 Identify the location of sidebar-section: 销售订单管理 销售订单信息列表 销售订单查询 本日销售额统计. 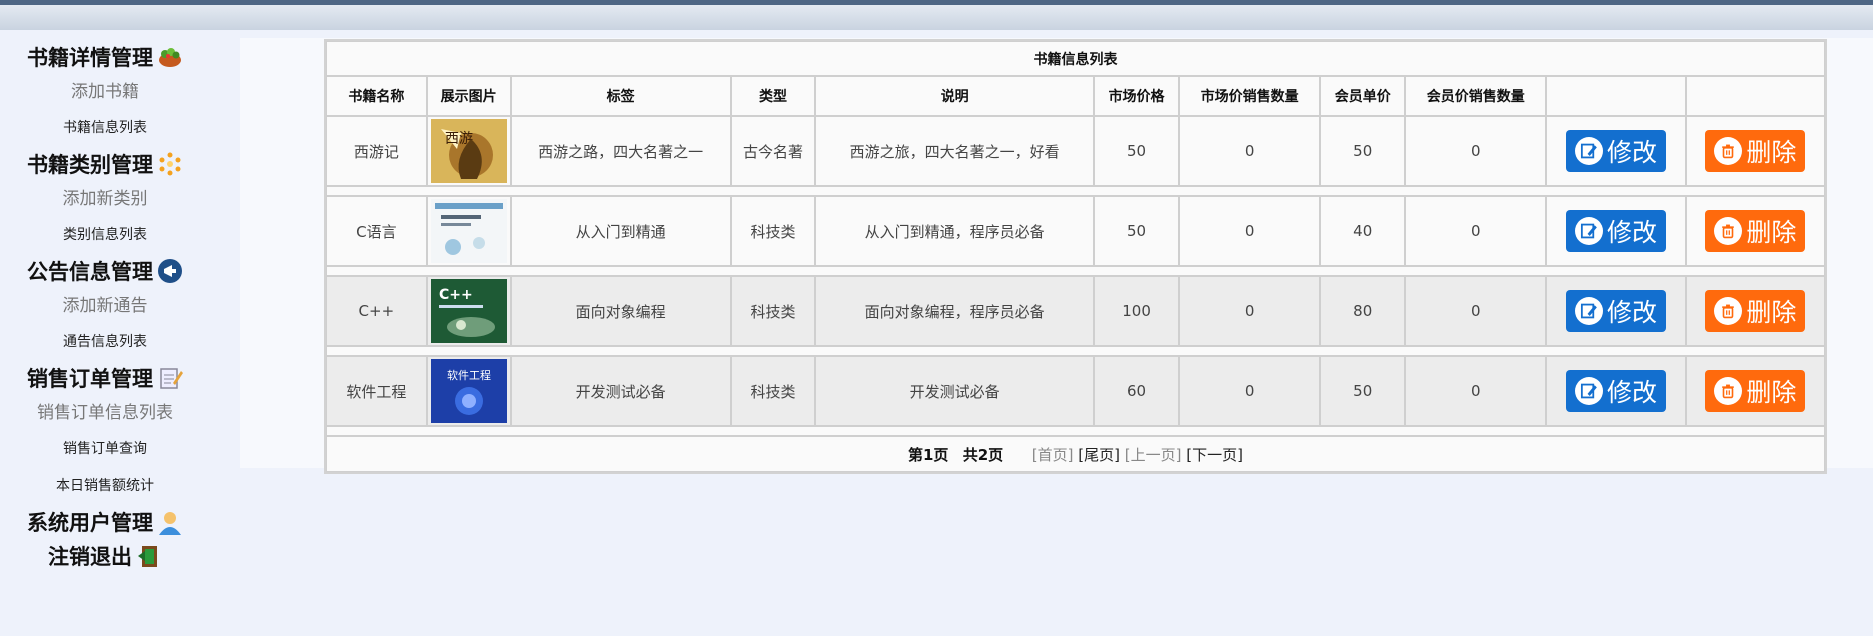
(105, 433).